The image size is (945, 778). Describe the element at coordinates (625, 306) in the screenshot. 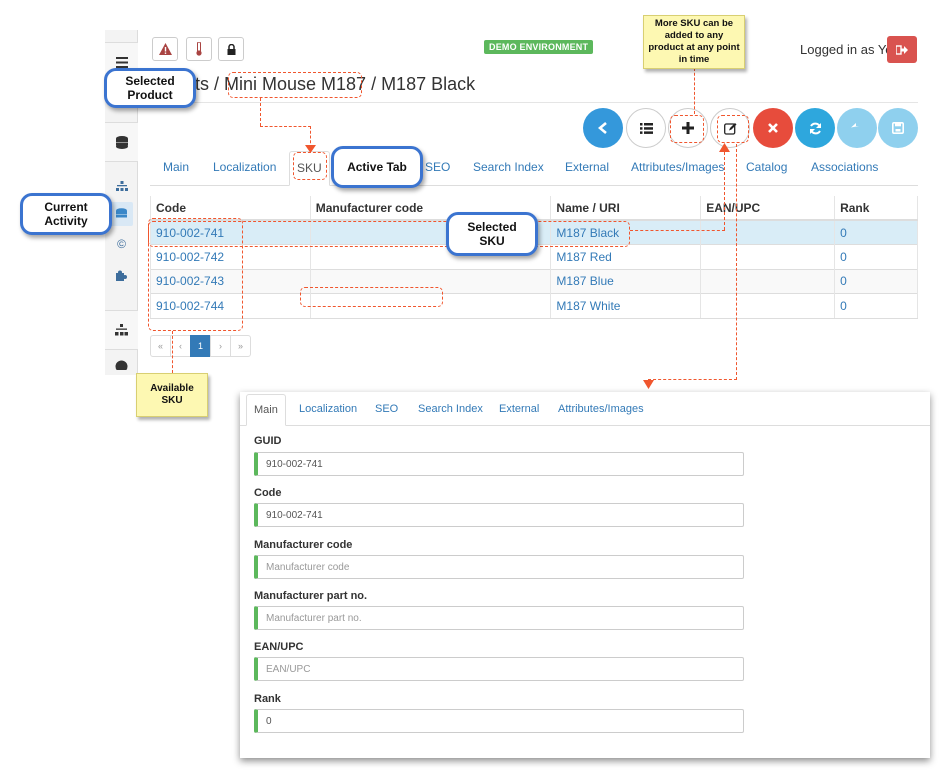

I see `cell-name: M187 White` at that location.